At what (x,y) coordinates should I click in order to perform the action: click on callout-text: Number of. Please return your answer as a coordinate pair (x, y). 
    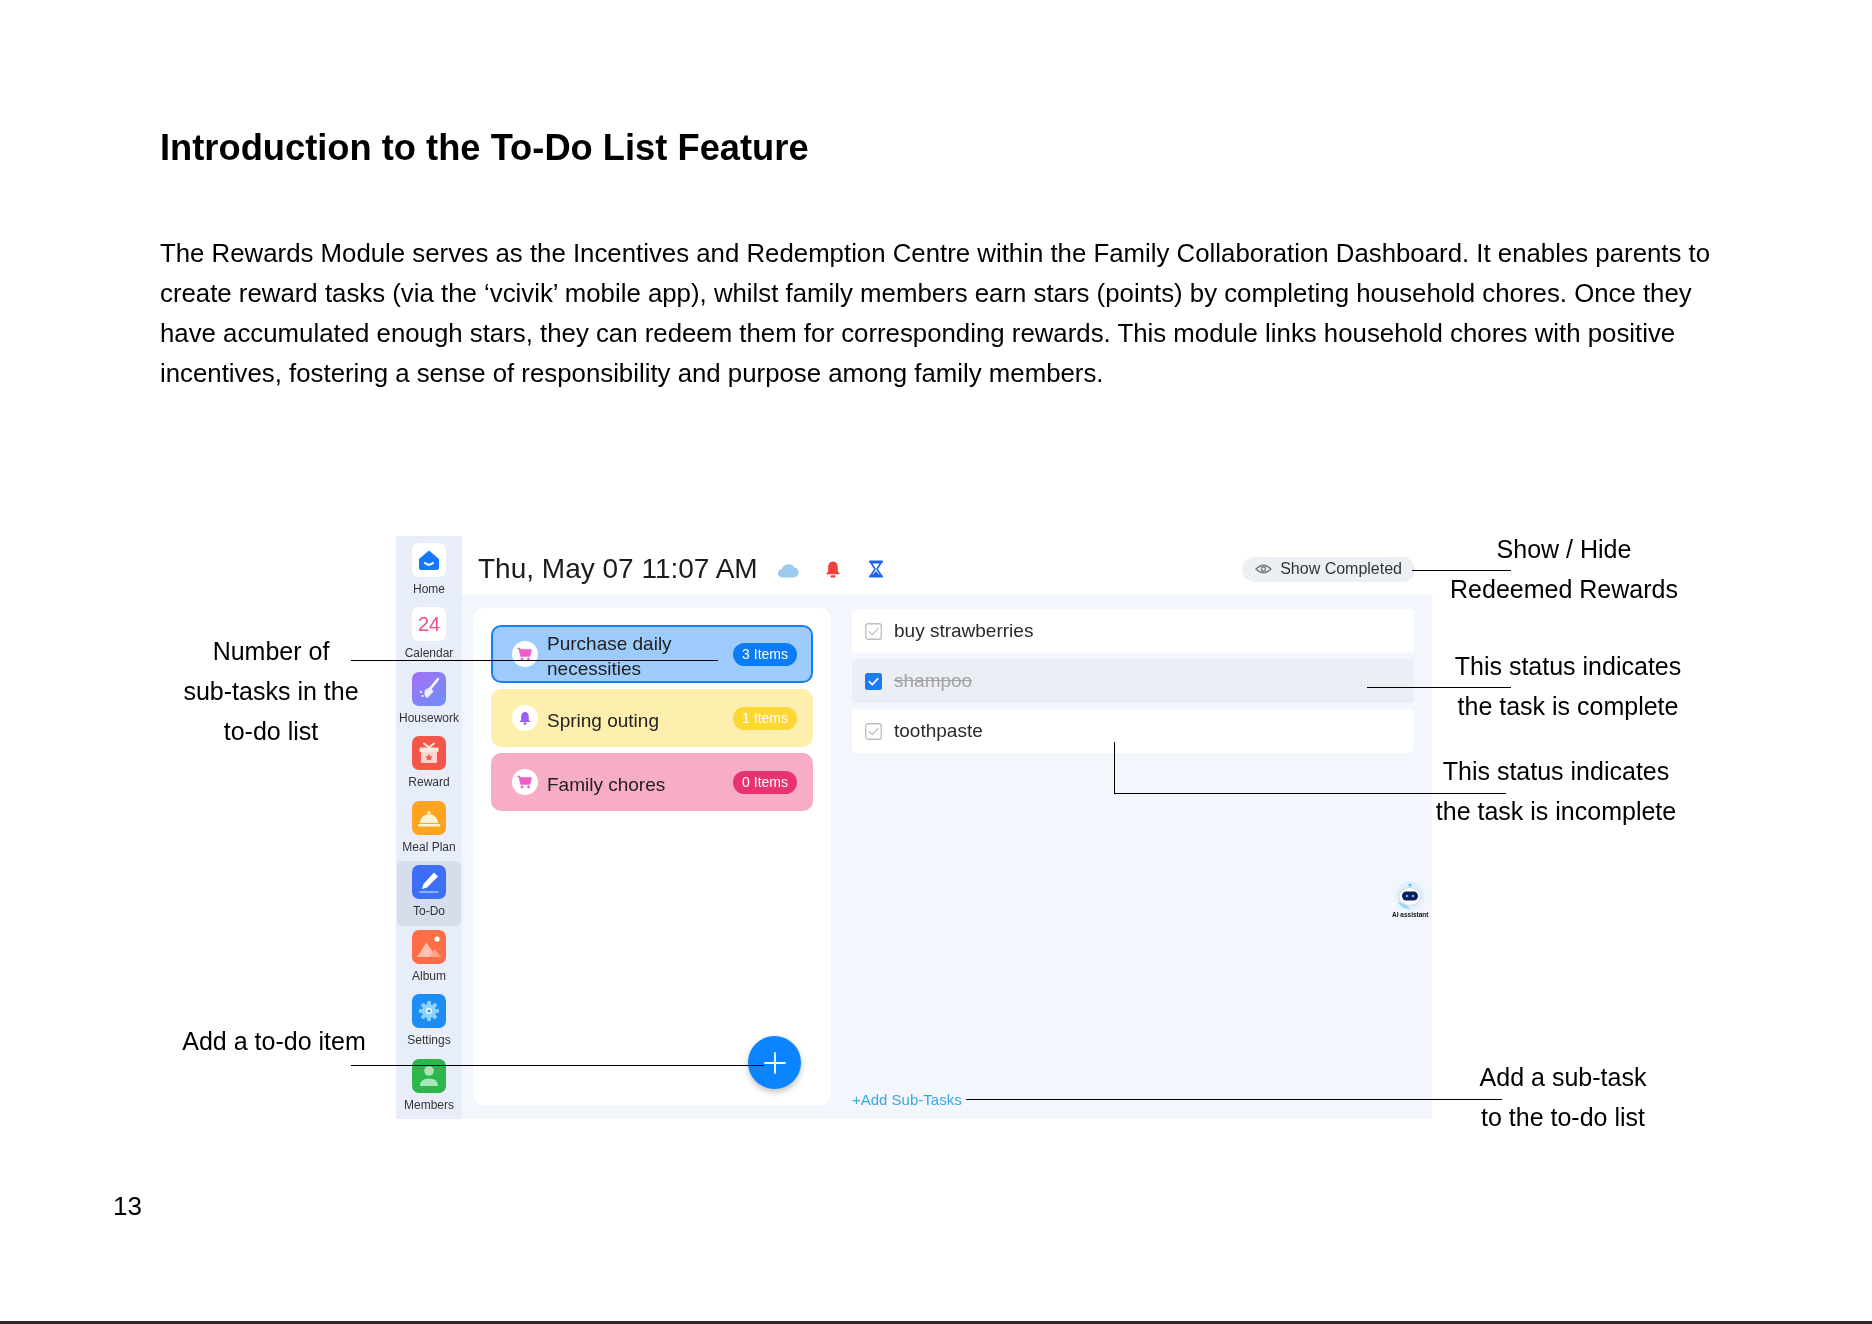
    Looking at the image, I should click on (271, 651).